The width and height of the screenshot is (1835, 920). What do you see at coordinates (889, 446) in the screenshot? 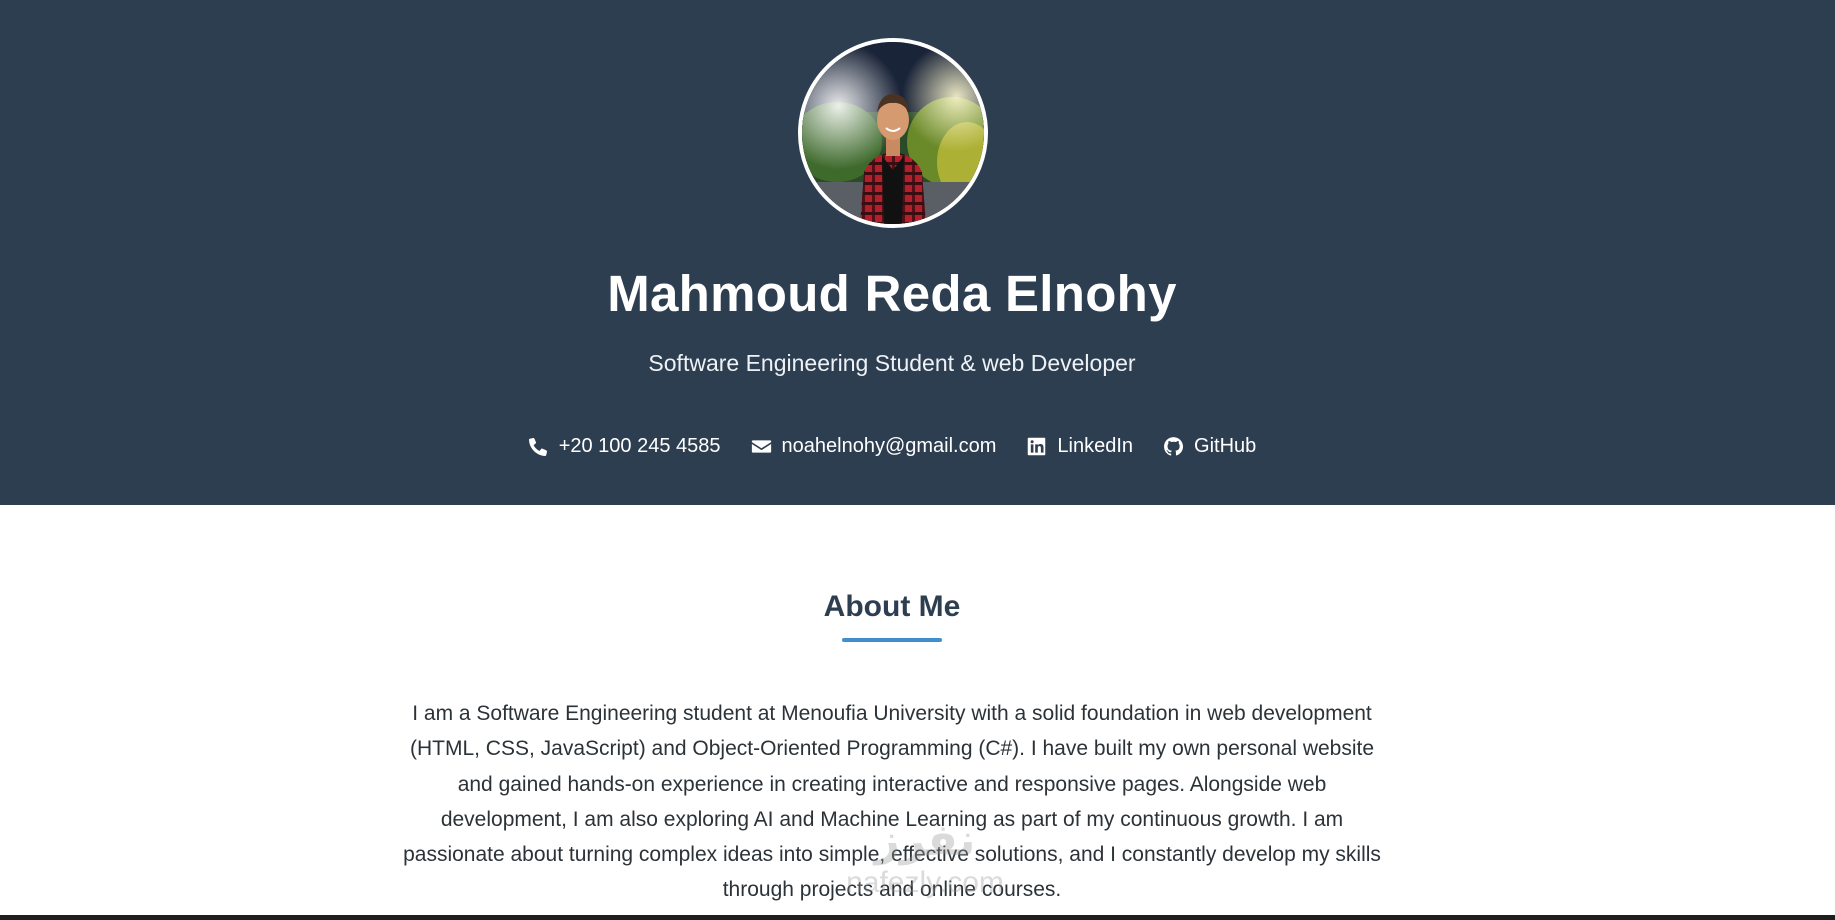
I see `email-label: noahelnohy@gmail.com` at bounding box center [889, 446].